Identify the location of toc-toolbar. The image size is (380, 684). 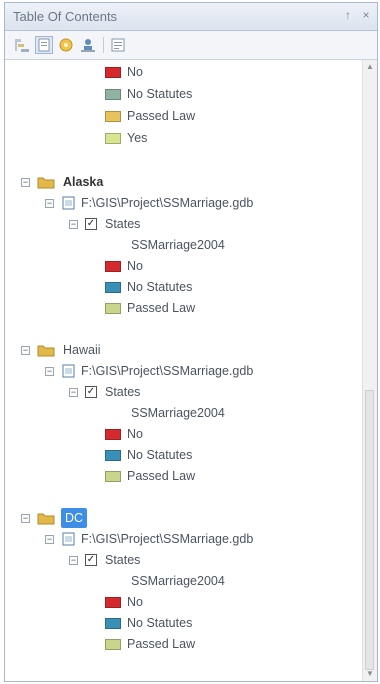
(191, 45).